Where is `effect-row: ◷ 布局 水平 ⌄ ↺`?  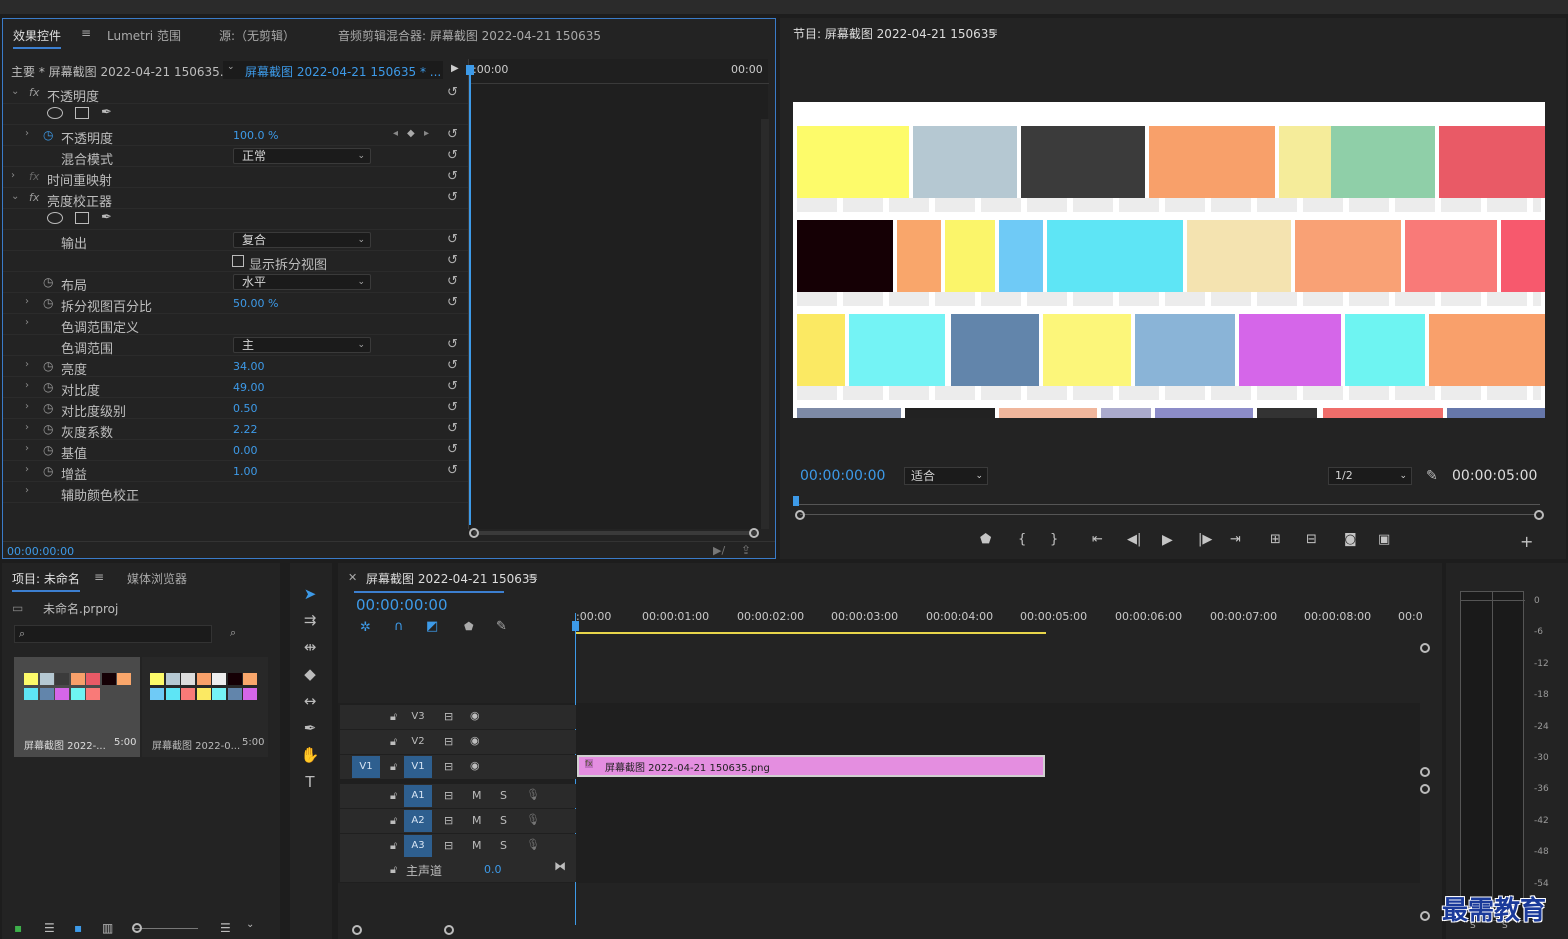 effect-row: ◷ 布局 水平 ⌄ ↺ is located at coordinates (235, 283).